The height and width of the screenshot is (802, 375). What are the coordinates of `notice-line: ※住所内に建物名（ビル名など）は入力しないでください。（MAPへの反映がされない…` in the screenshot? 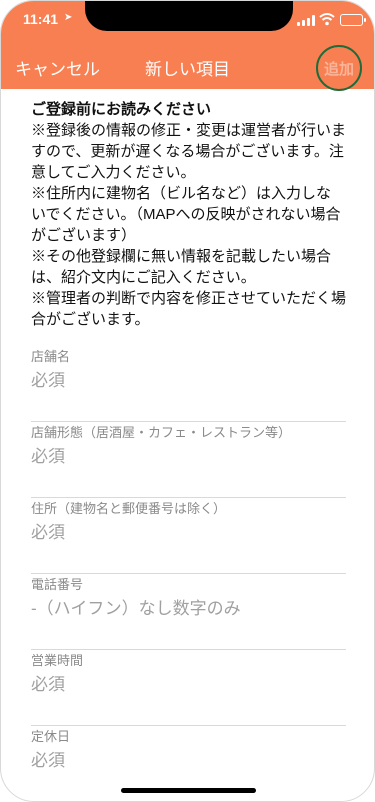 It's located at (186, 214).